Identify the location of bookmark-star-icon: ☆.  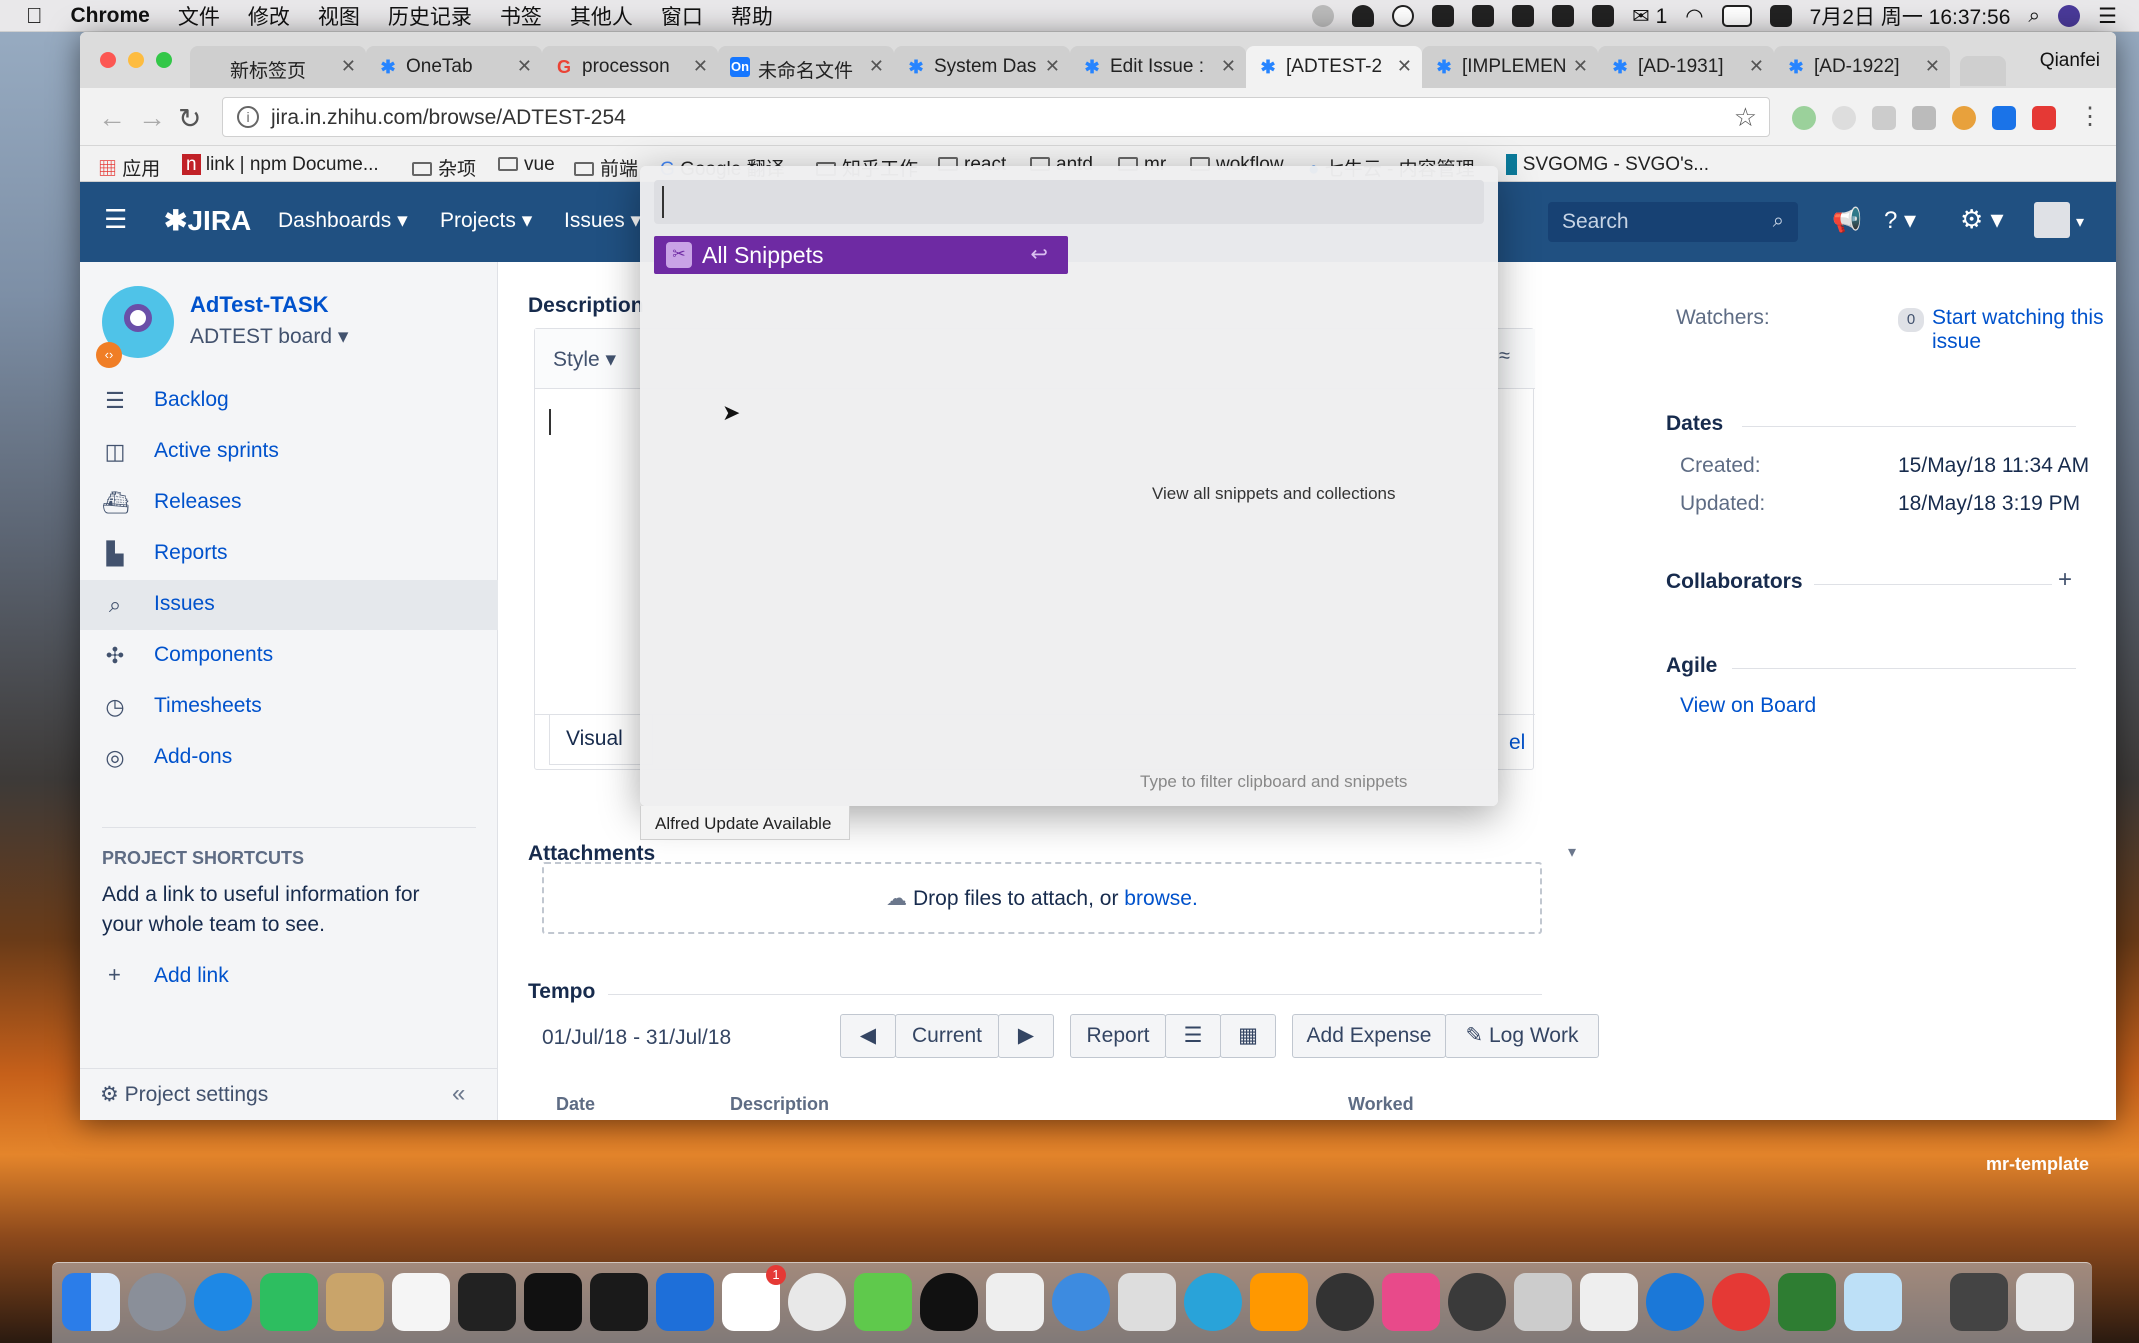
(1745, 117).